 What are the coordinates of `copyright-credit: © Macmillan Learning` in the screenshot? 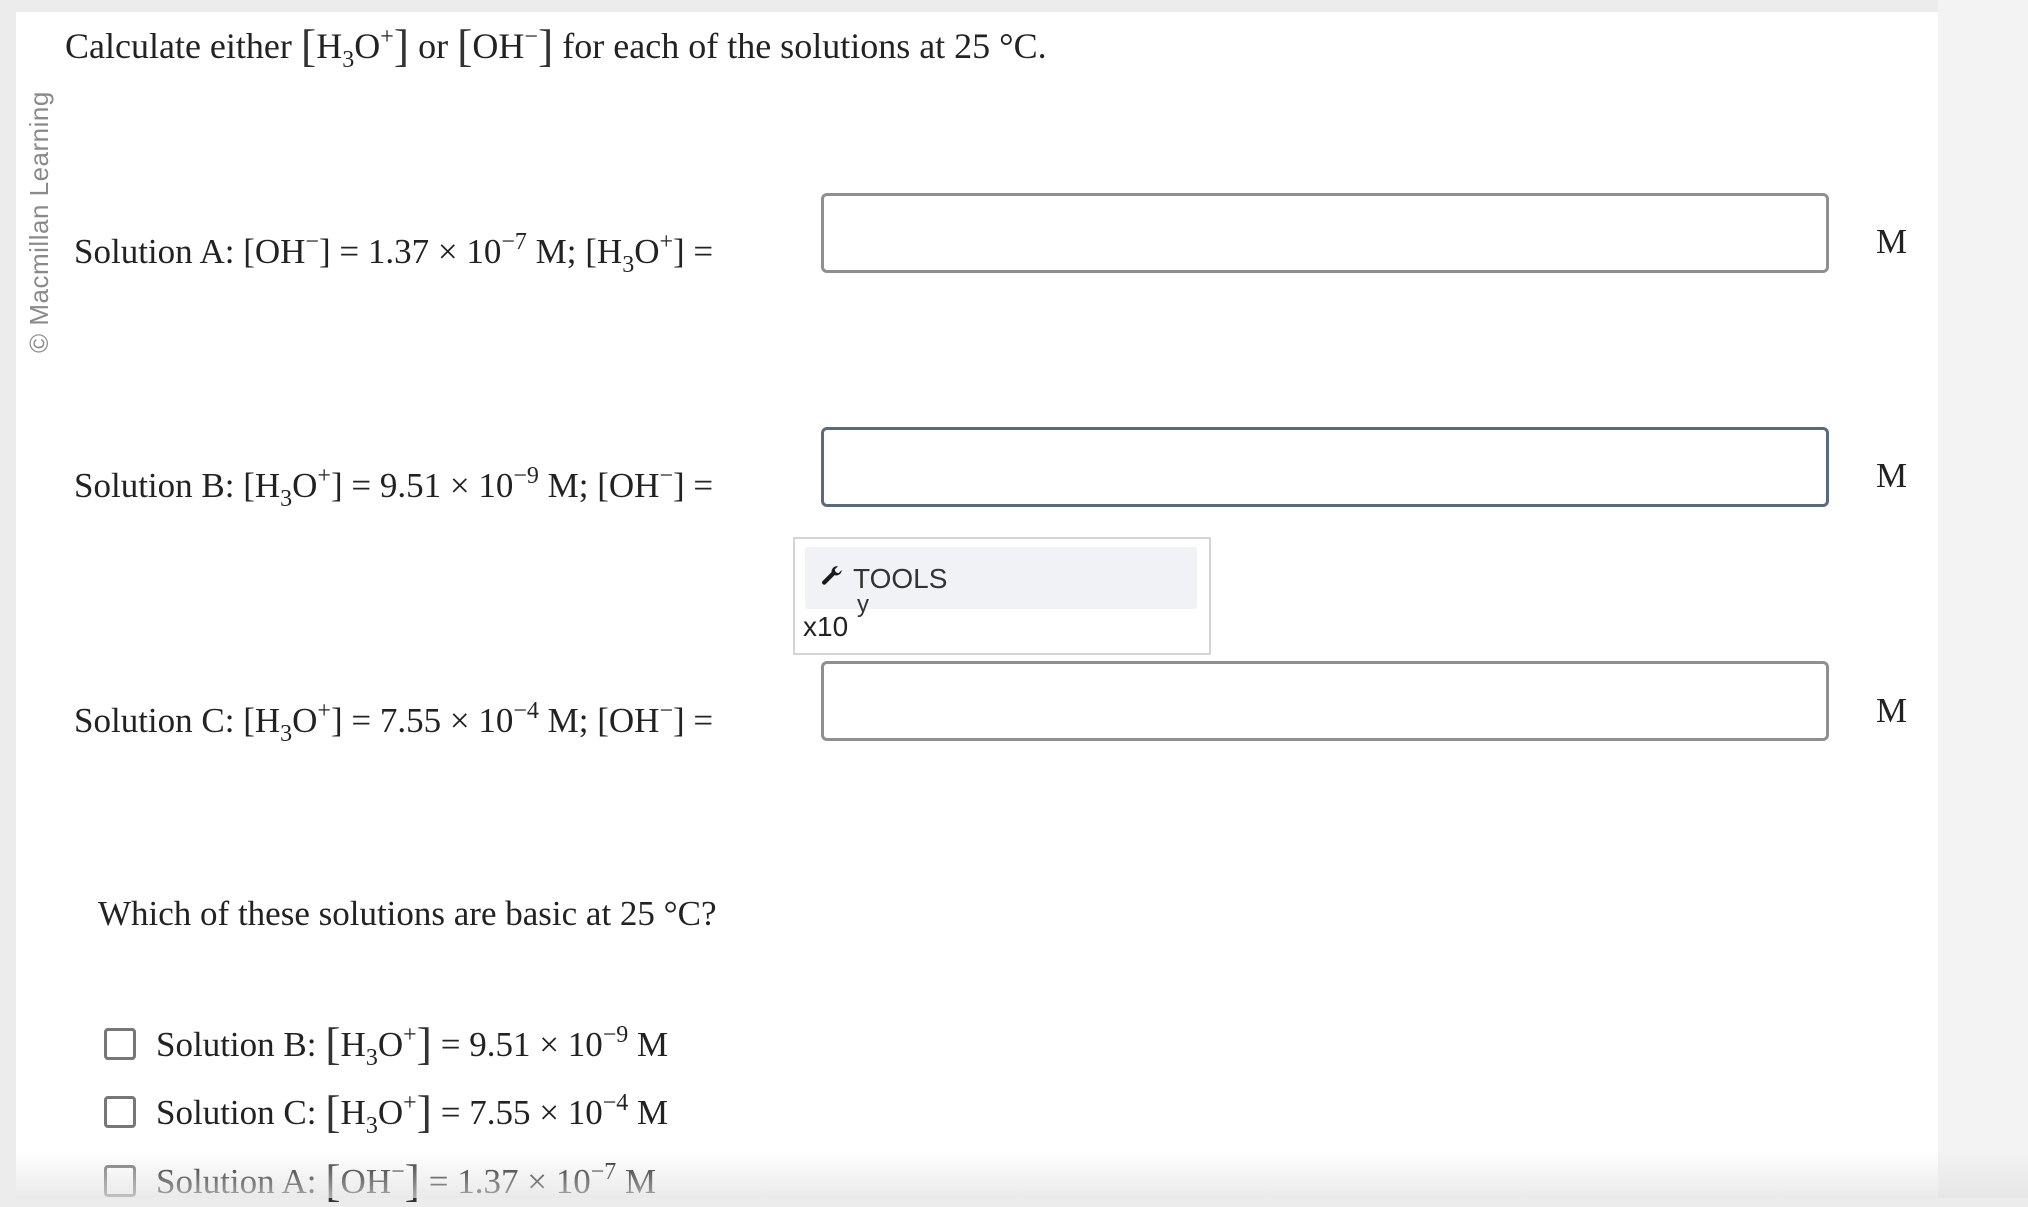 It's located at (39, 222).